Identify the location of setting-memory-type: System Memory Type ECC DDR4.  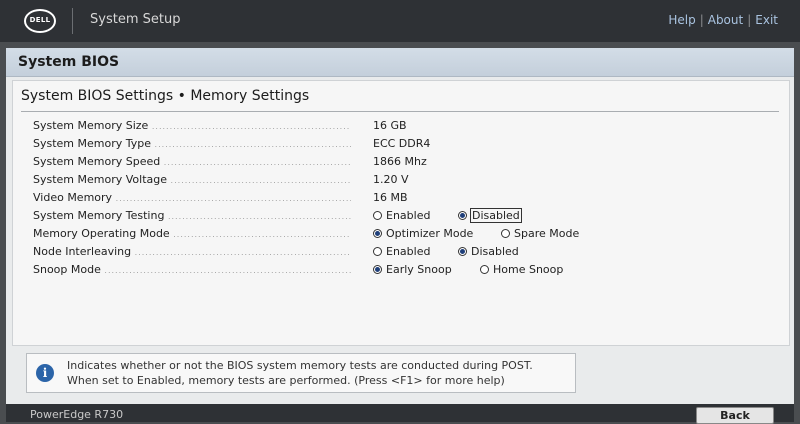
(403, 144).